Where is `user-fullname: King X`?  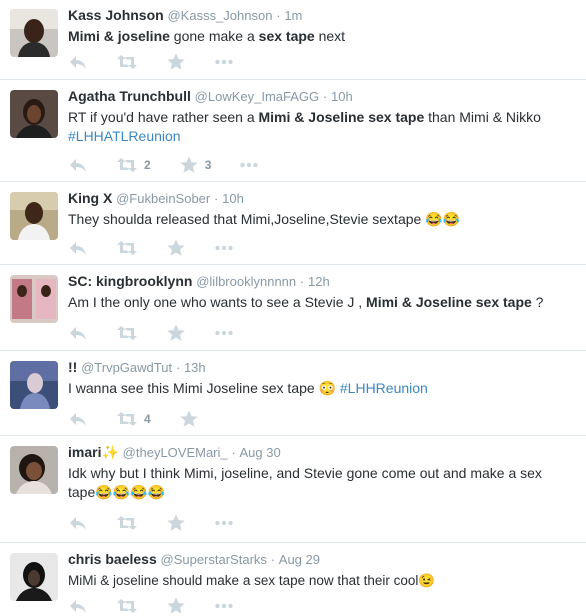 user-fullname: King X is located at coordinates (90, 198).